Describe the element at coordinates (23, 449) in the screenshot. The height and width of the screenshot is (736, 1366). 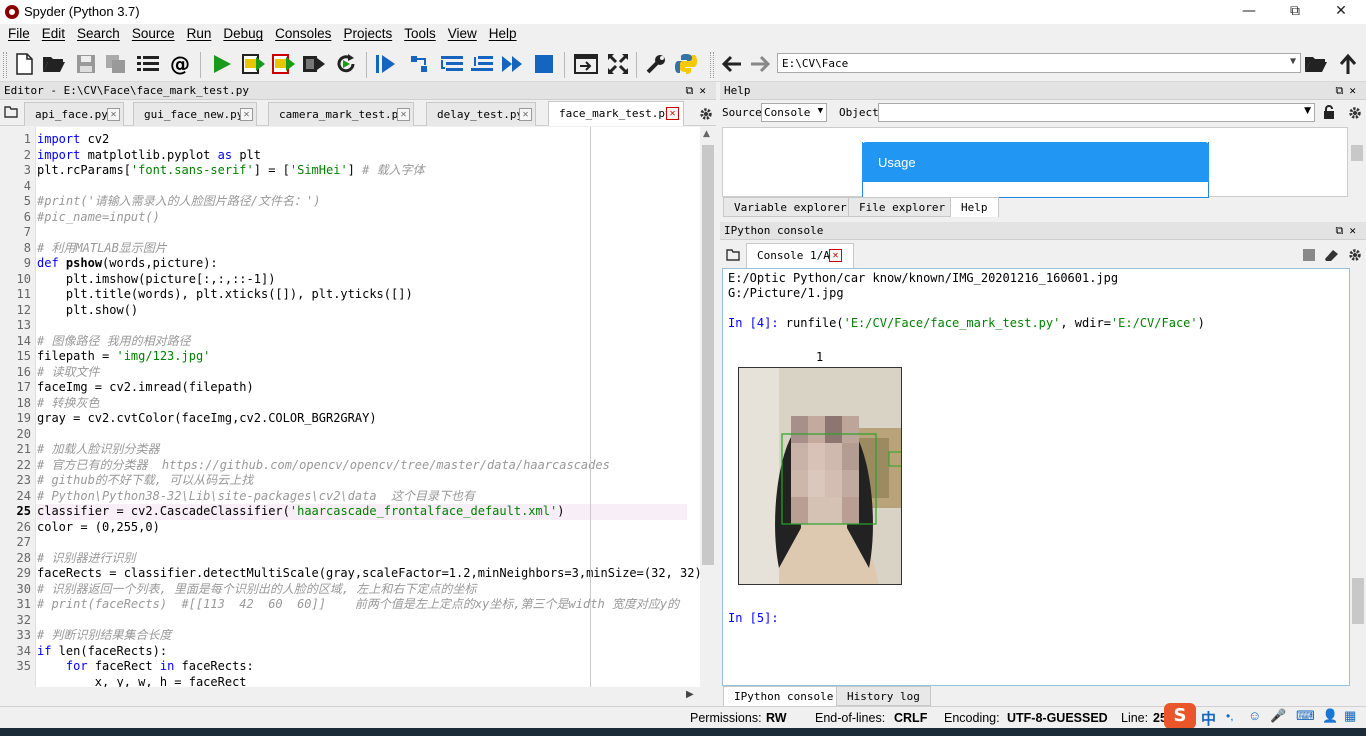
I see `line-number: 21` at that location.